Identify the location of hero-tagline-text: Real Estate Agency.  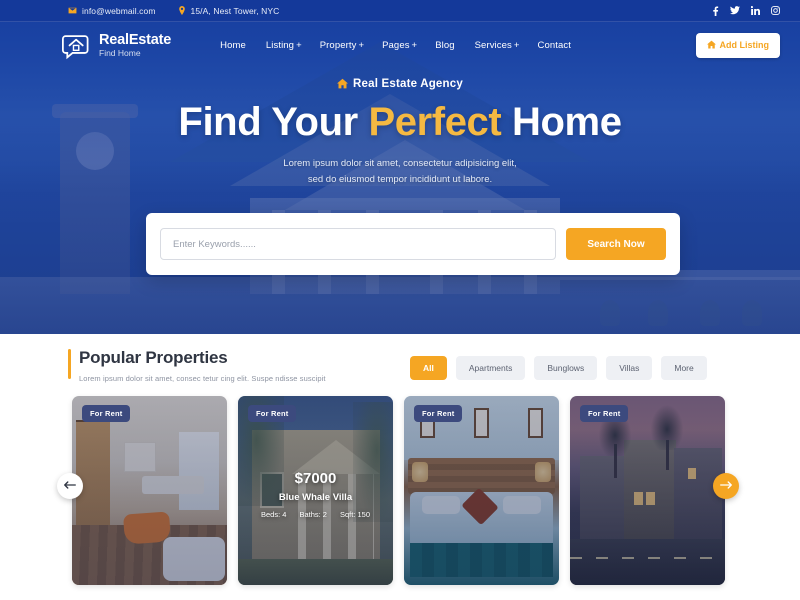
(408, 83).